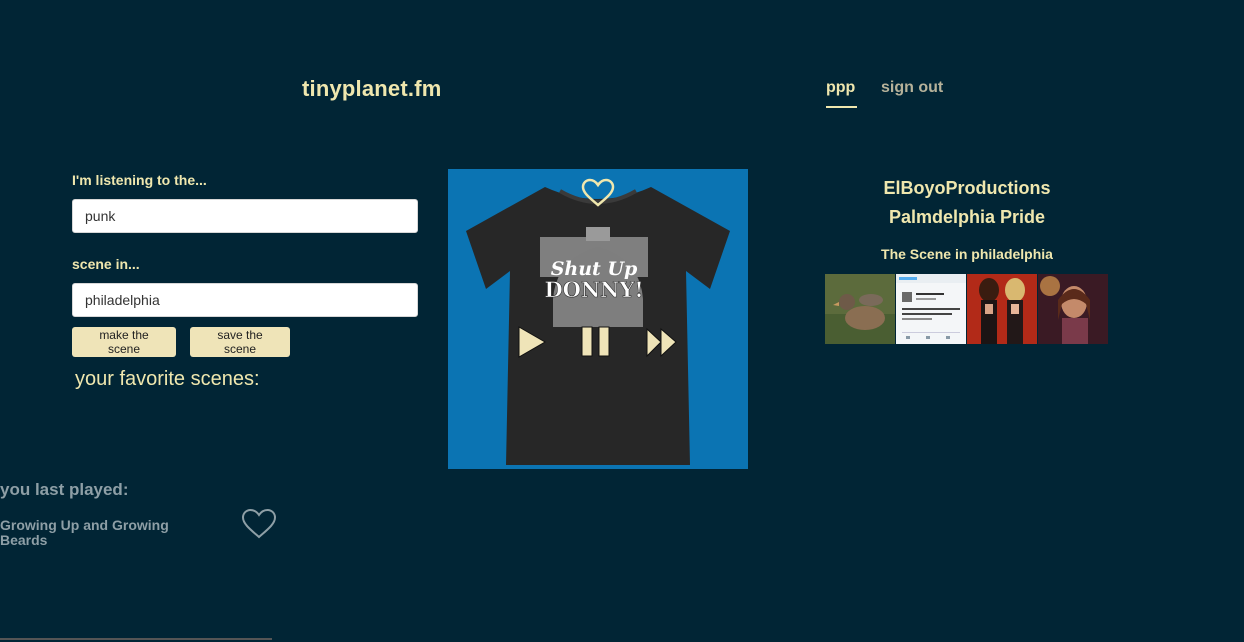  Describe the element at coordinates (95, 533) in the screenshot. I see `last-played-track: Growing Up and Growing Beards` at that location.